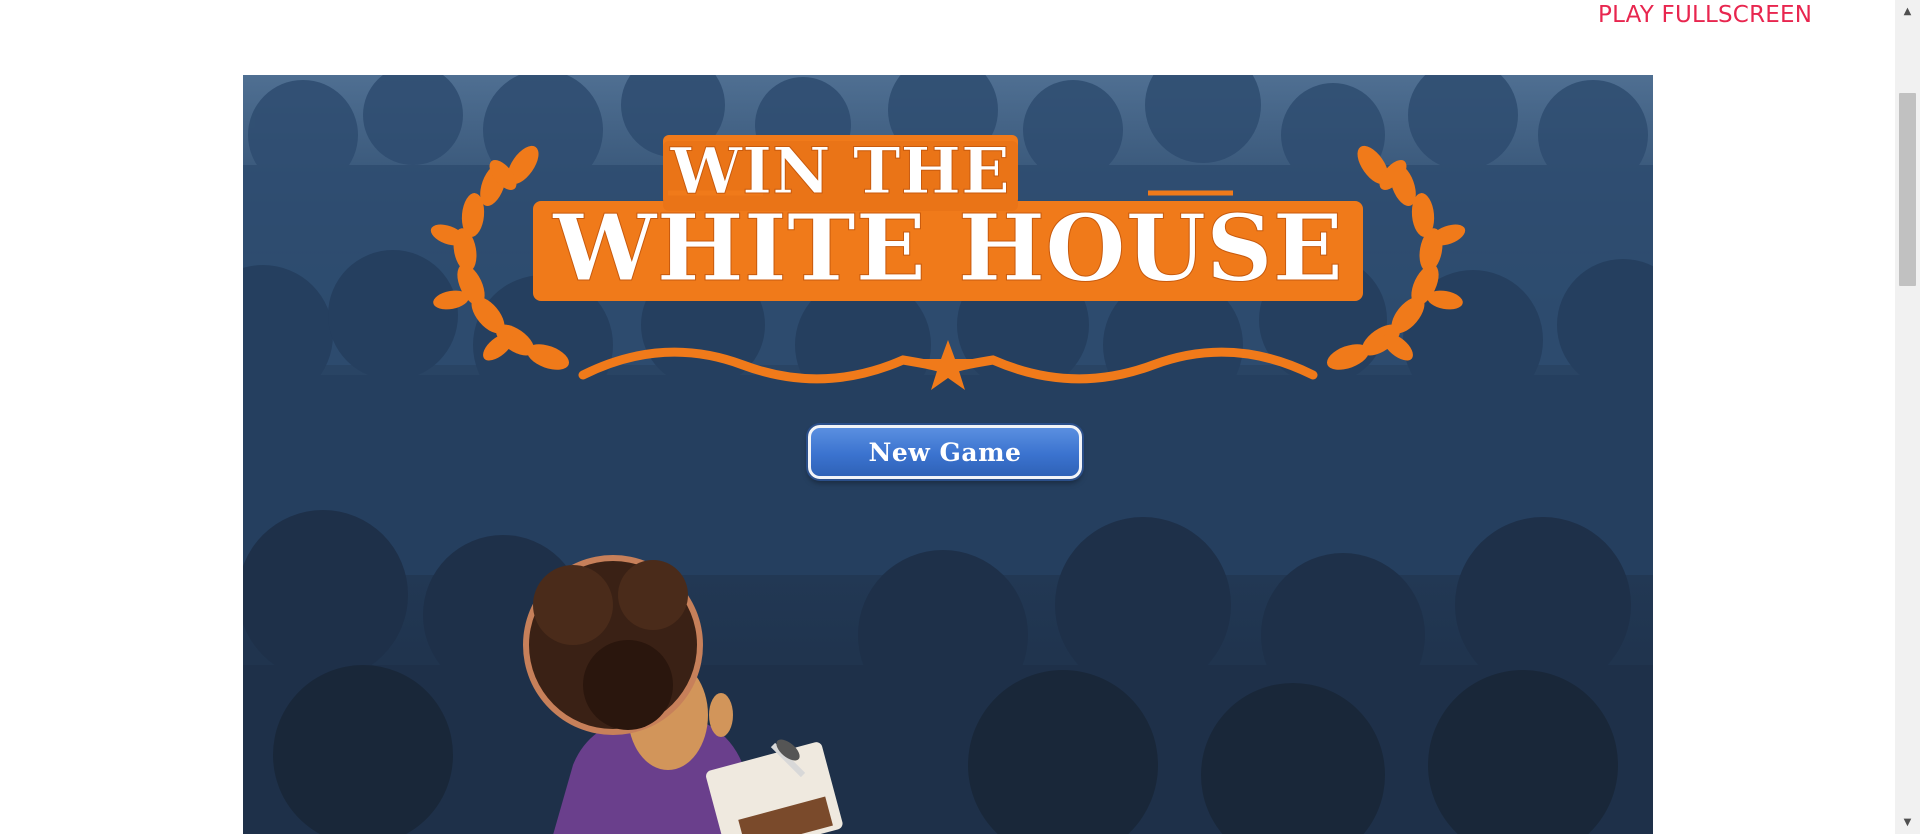  What do you see at coordinates (947, 248) in the screenshot?
I see `title-line2: WHITE HOUSE` at bounding box center [947, 248].